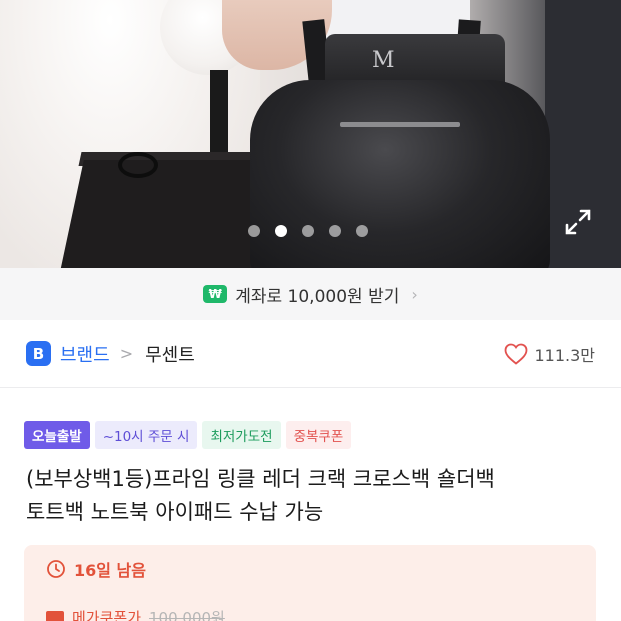 Image resolution: width=621 pixels, height=621 pixels. Describe the element at coordinates (281, 231) in the screenshot. I see `carousel-dot-active` at that location.